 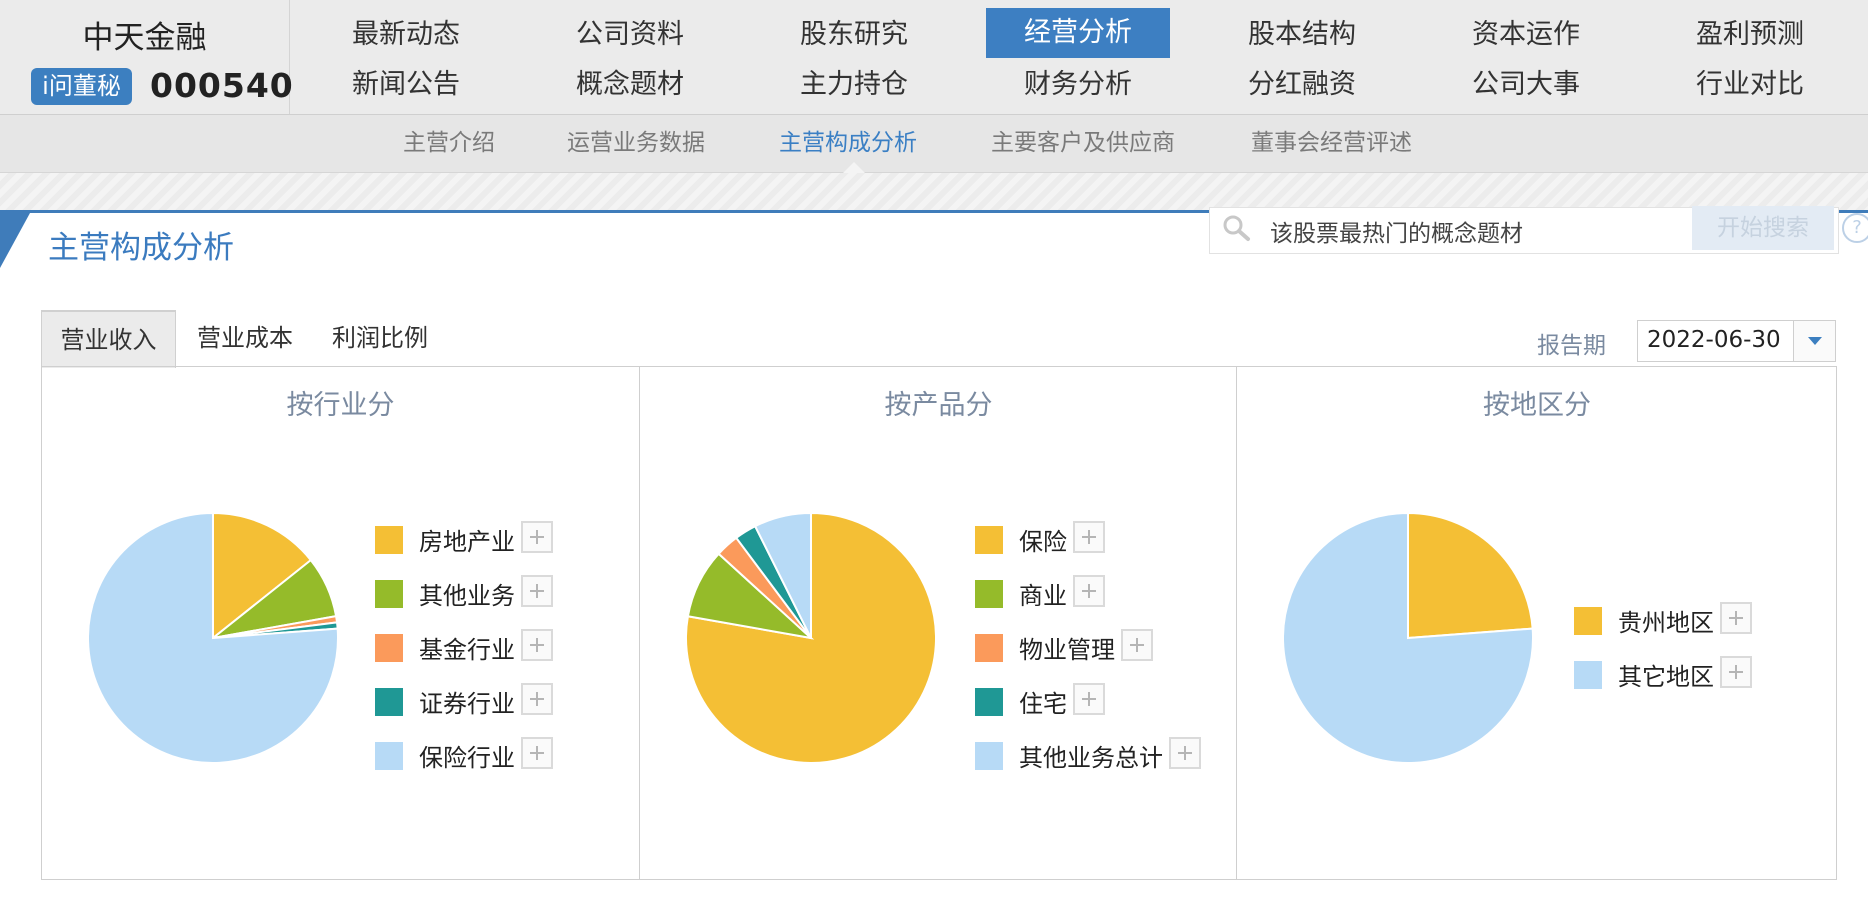 What do you see at coordinates (1750, 85) in the screenshot?
I see `nav-industry-comparison: 行业对比` at bounding box center [1750, 85].